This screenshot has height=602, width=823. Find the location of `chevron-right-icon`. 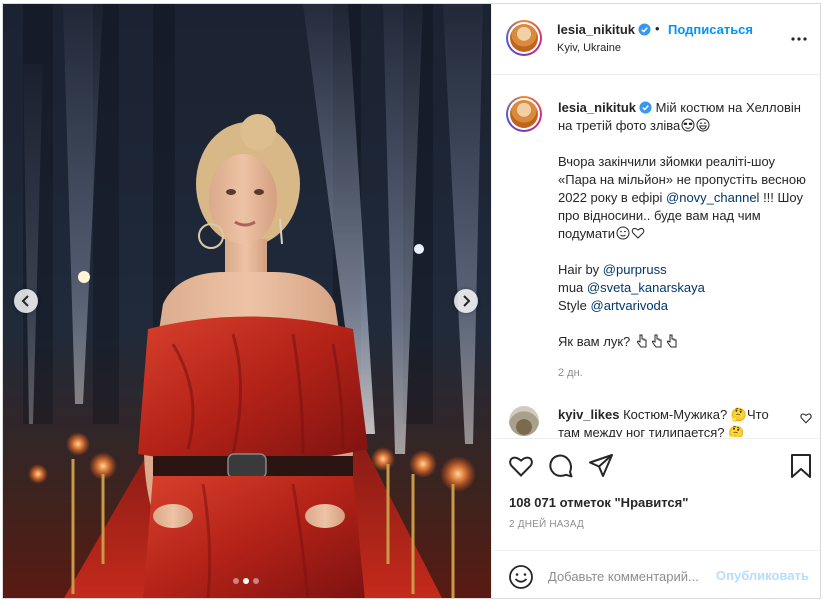

chevron-right-icon is located at coordinates (467, 301).